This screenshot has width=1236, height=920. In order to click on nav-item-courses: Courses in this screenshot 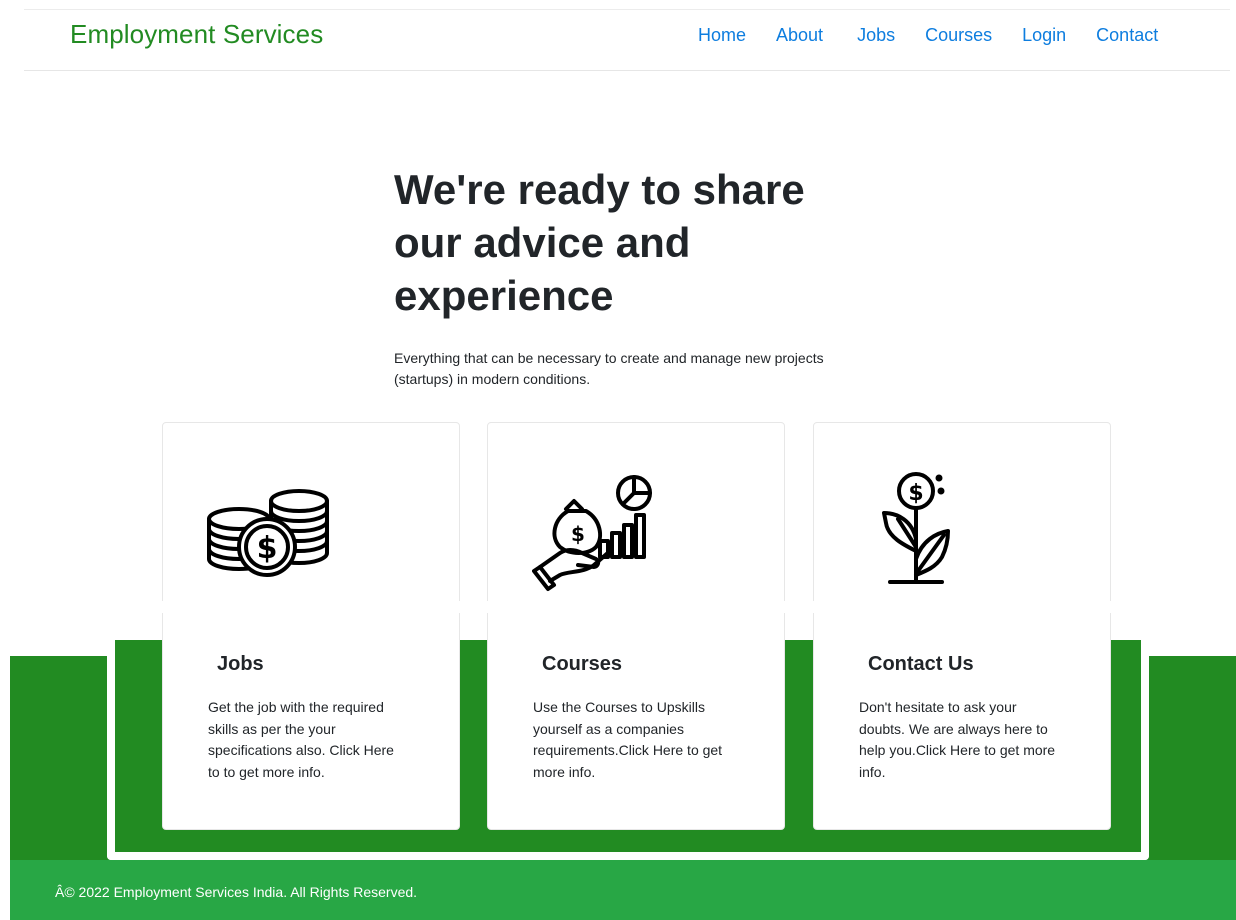, I will do `click(973, 35)`.